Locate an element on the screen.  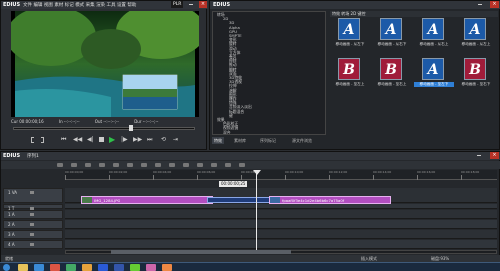
menu-clip: 素材 is located at coordinates (58, 5).